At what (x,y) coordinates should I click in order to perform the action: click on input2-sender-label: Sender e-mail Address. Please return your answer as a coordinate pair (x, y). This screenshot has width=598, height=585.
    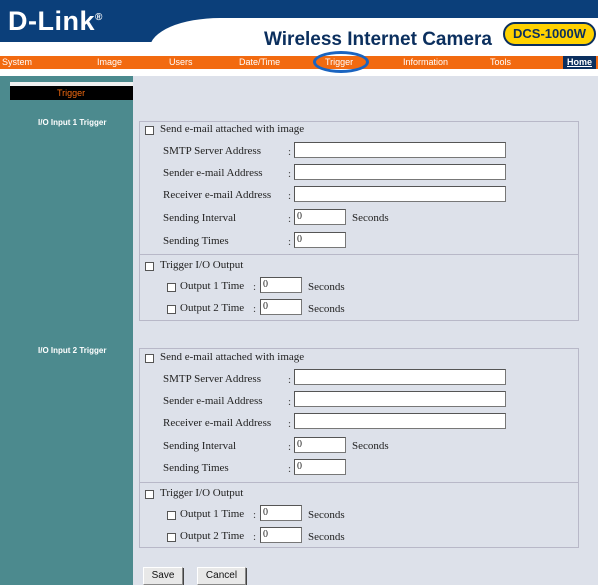
    Looking at the image, I should click on (213, 401).